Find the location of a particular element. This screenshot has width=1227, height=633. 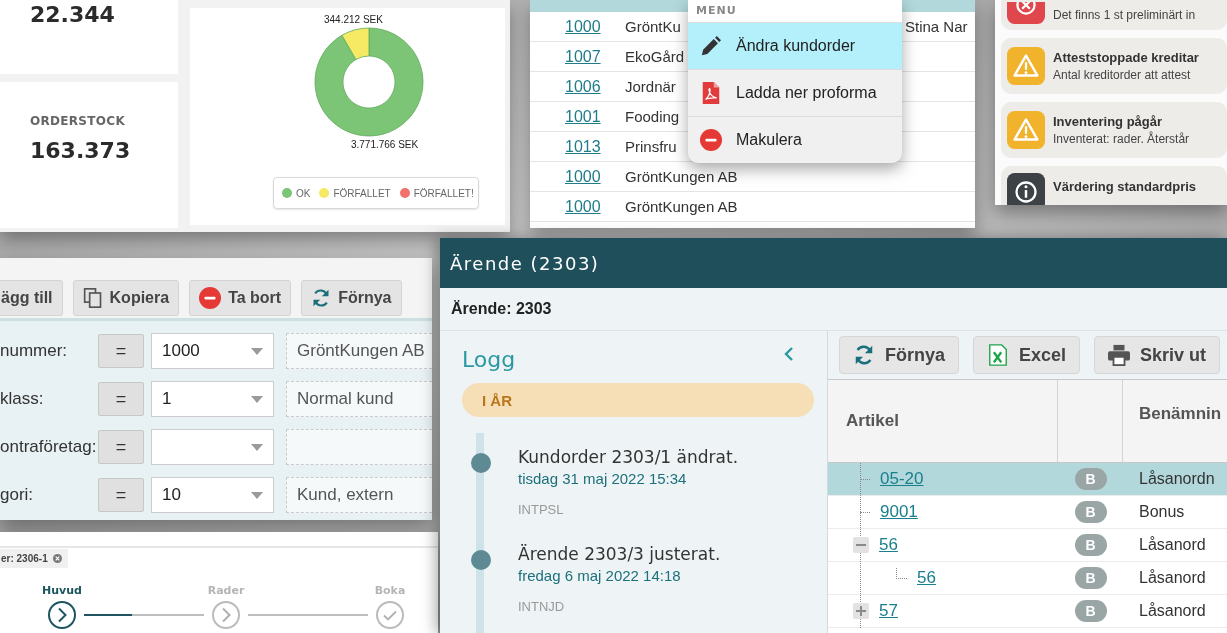

period-label: I ÅR is located at coordinates (497, 400).